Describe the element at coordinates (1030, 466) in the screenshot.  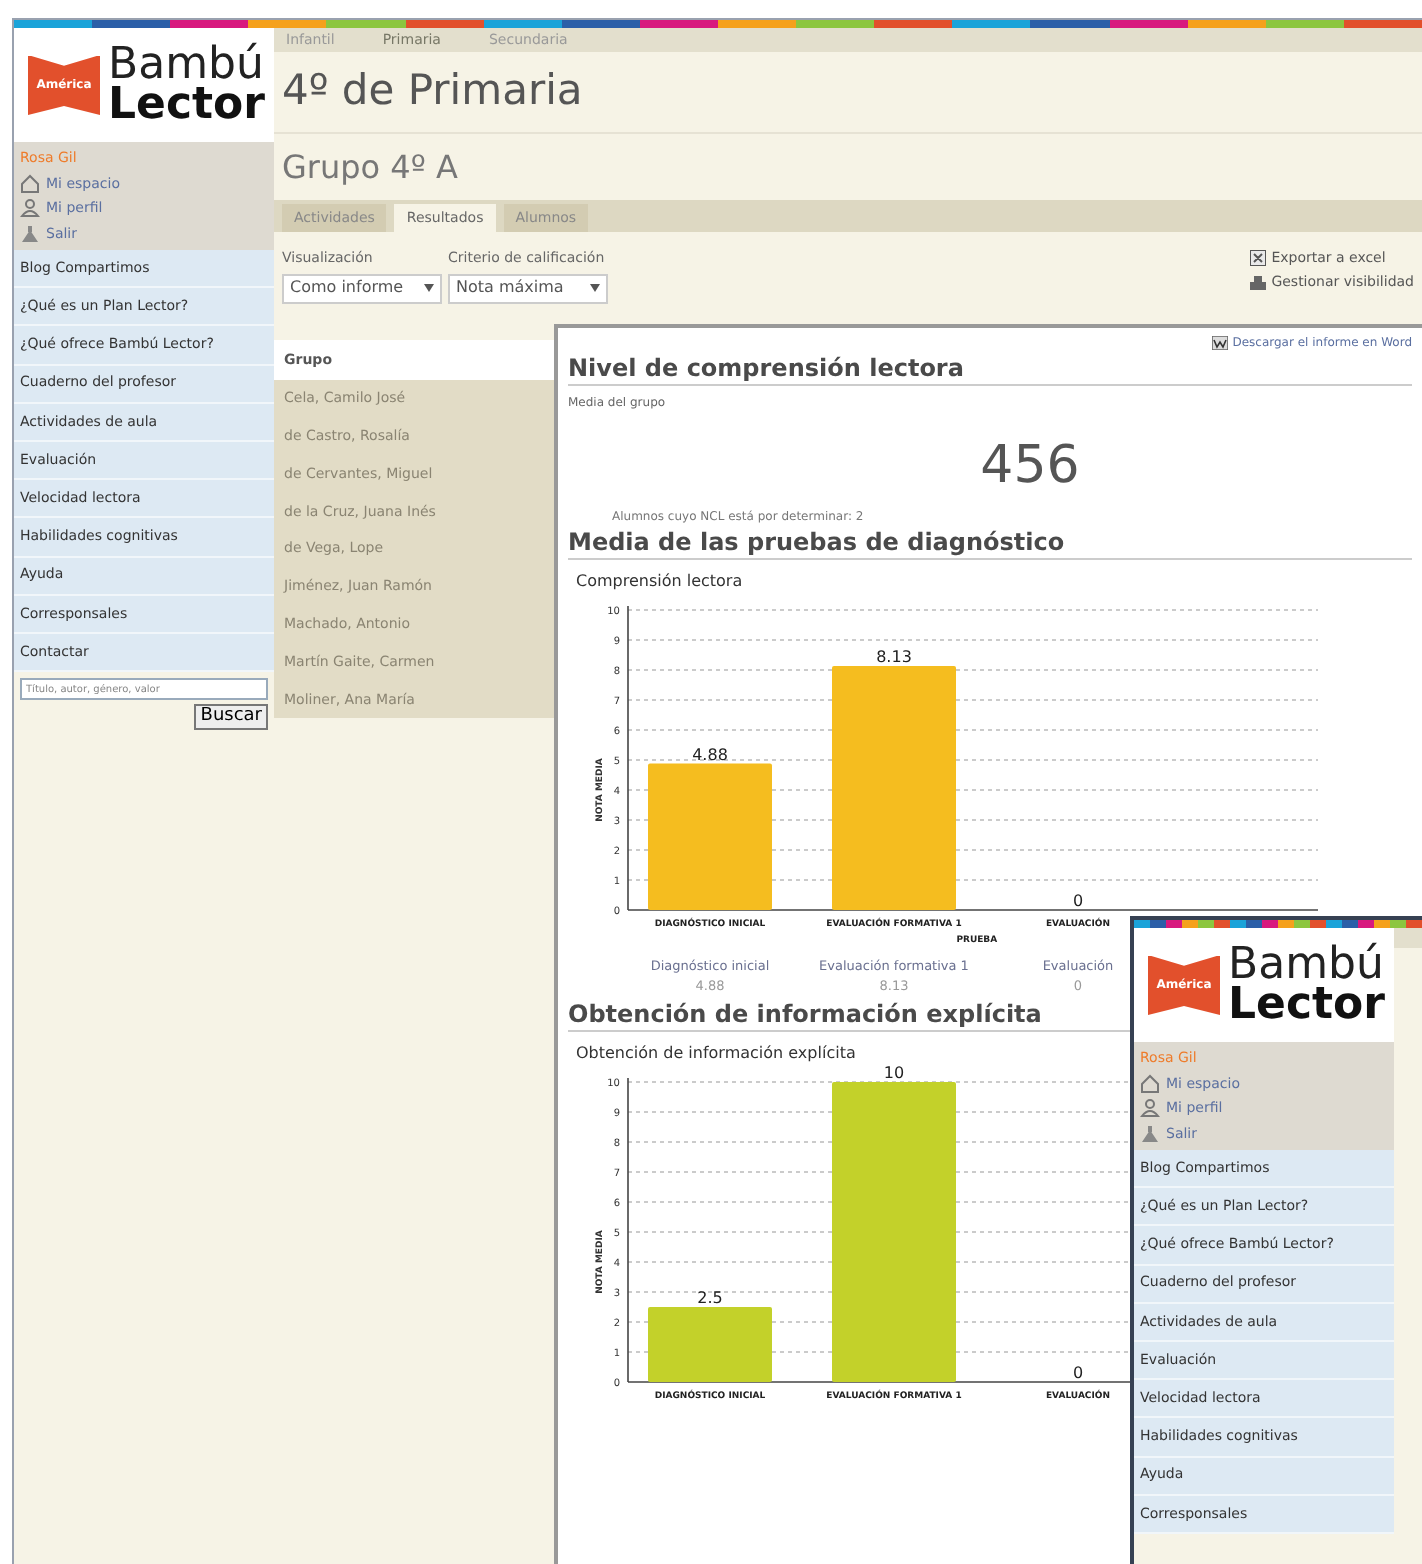
I see `group-score: 456` at that location.